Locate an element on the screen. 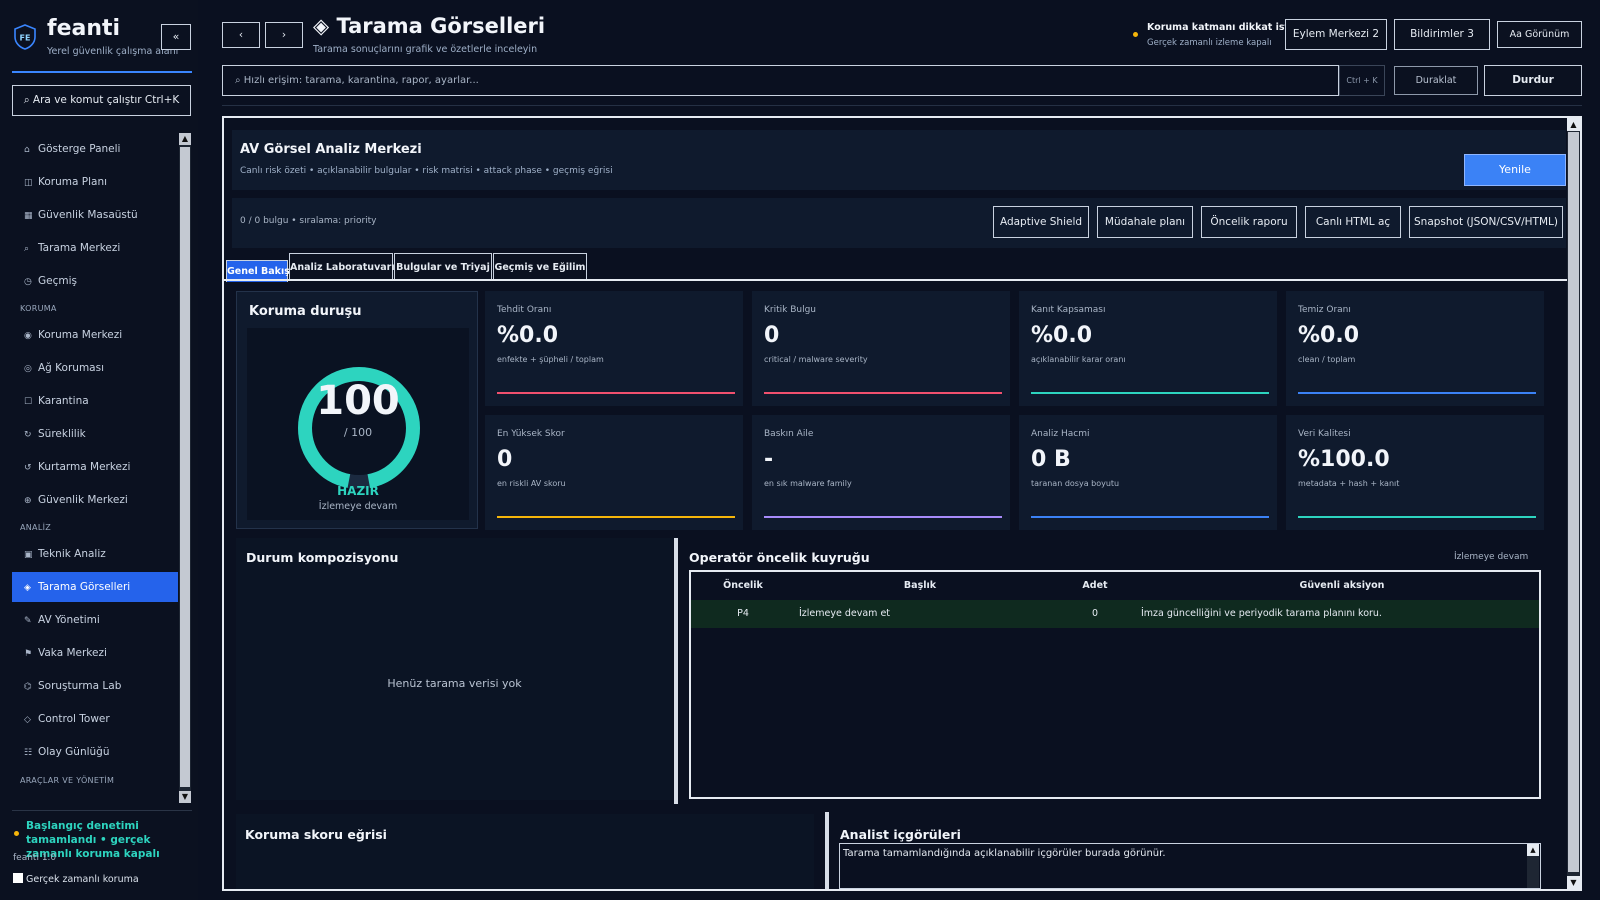  shield-logo-icon: FE is located at coordinates (25, 37).